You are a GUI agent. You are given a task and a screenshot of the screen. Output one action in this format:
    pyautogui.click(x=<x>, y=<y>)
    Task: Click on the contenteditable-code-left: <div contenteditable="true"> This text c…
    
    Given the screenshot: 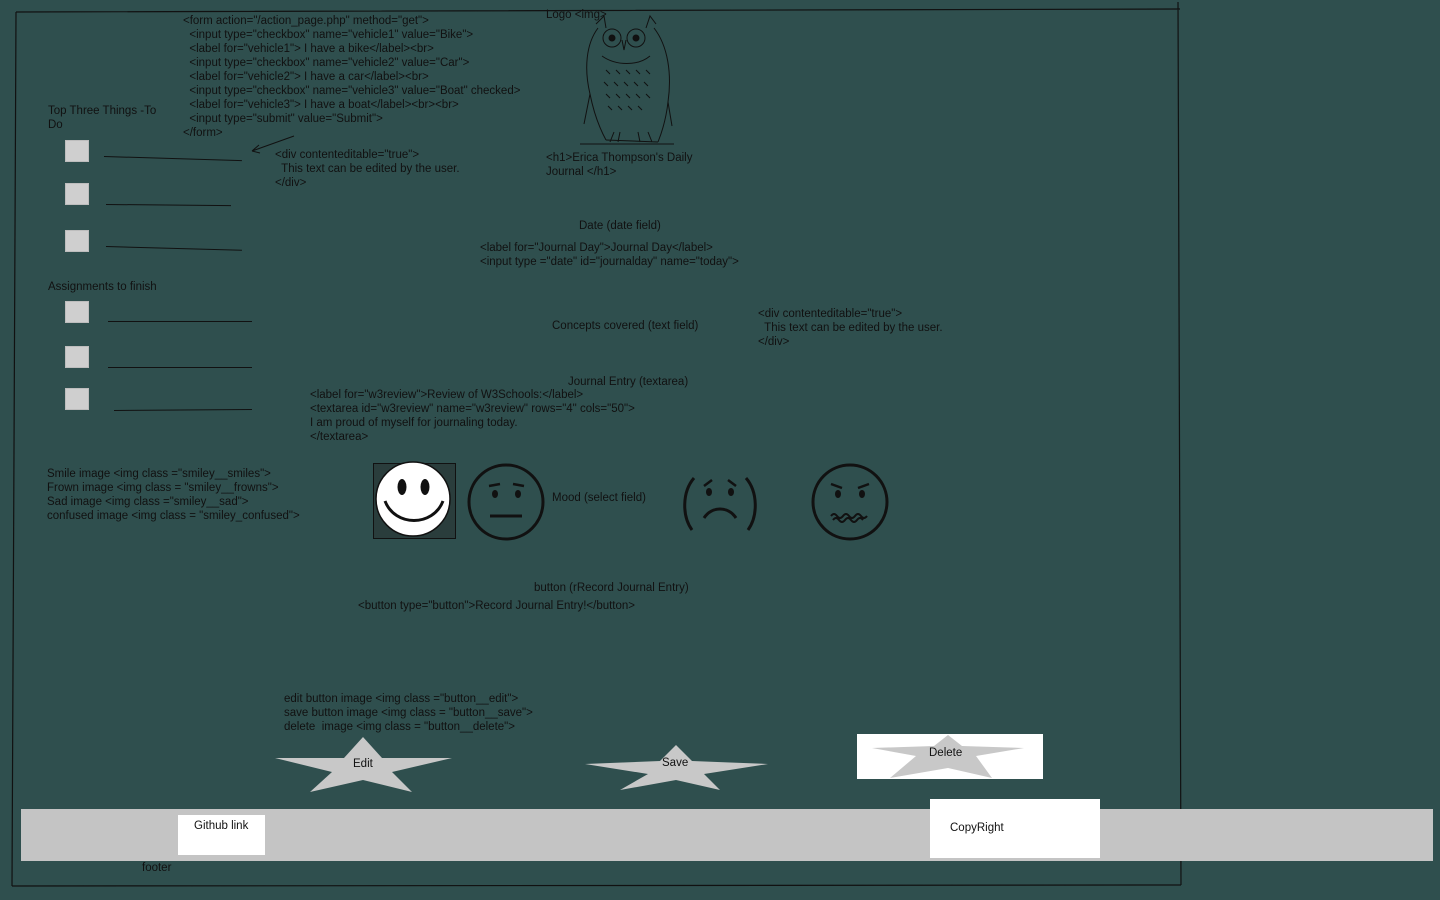 What is the action you would take?
    pyautogui.click(x=367, y=169)
    